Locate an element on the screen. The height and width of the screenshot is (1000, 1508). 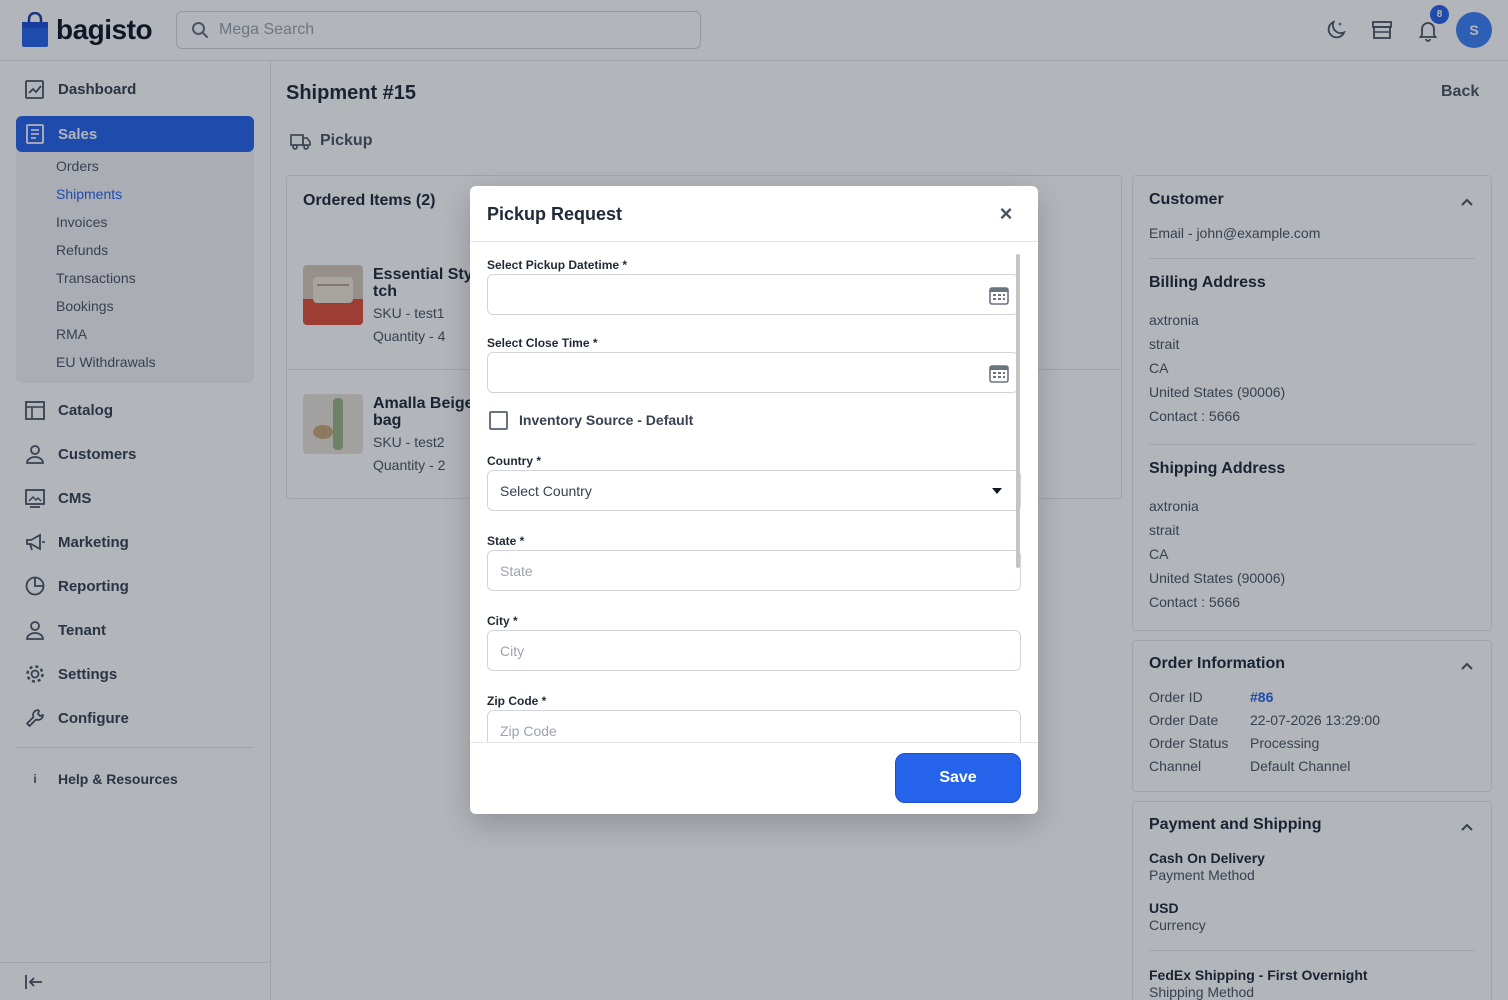
zip-code-placeholder: Zip Code is located at coordinates (528, 731).